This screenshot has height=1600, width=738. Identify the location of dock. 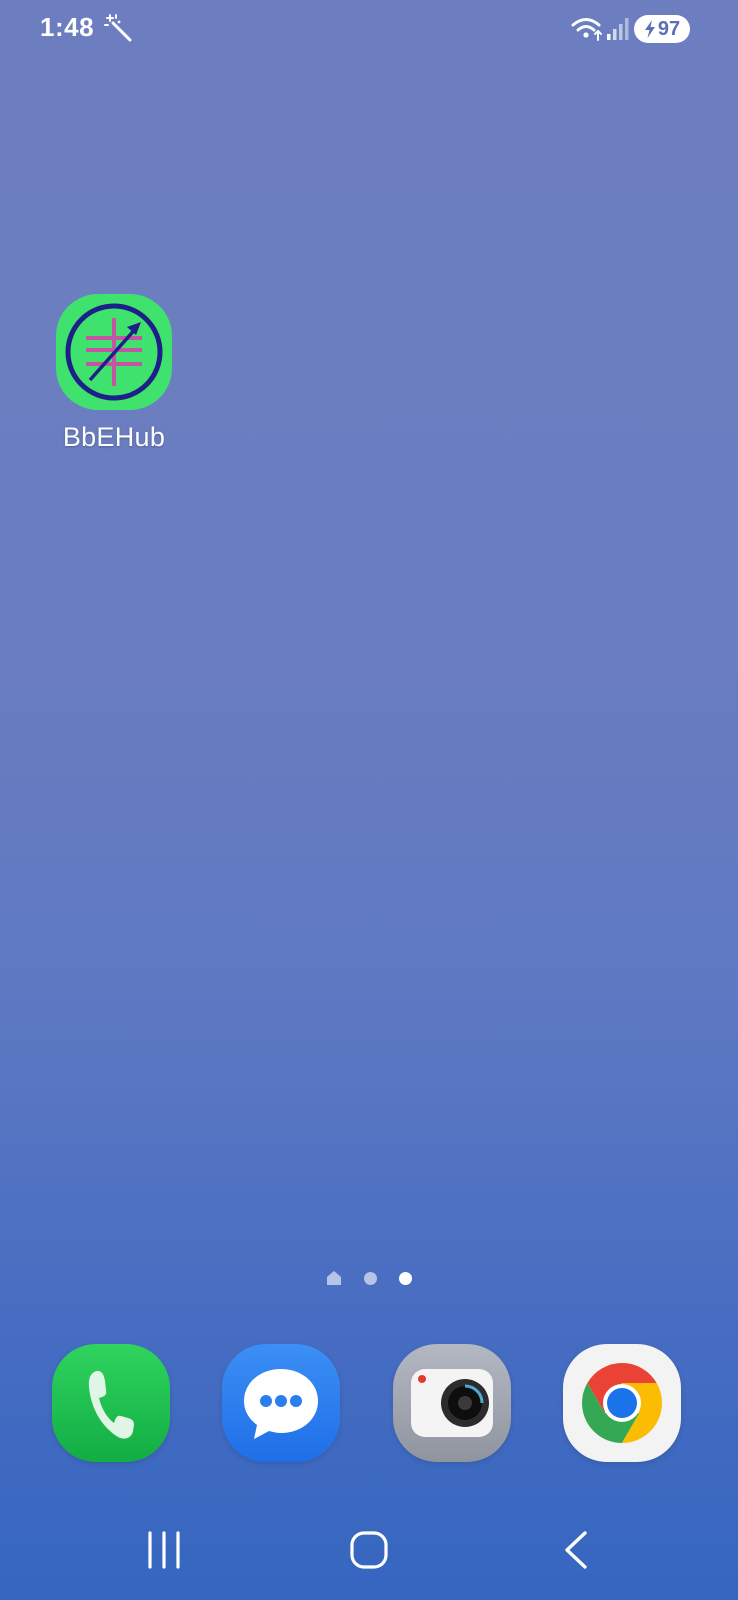
(369, 1403).